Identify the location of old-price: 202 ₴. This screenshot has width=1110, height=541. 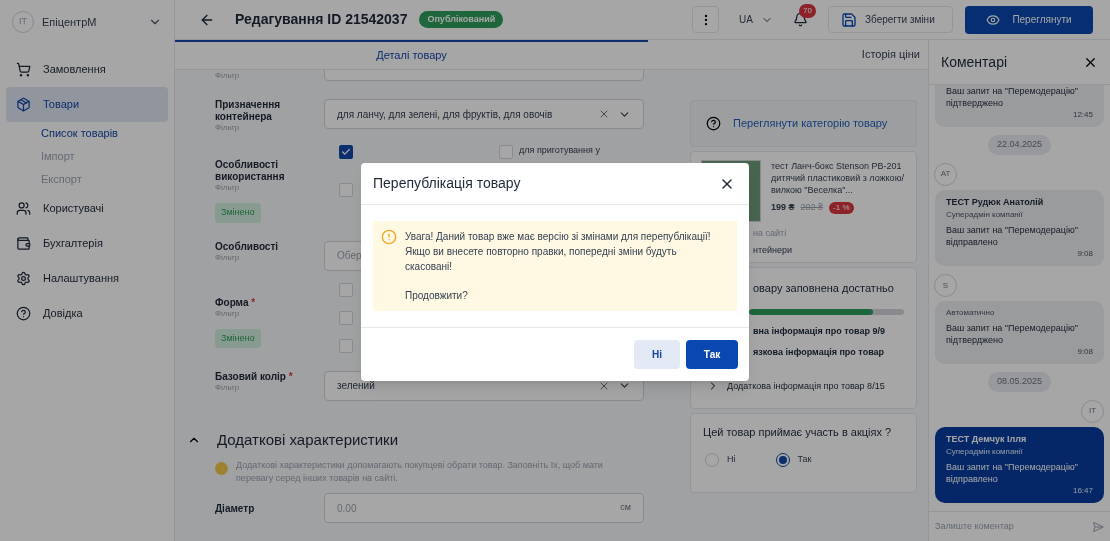
(812, 207).